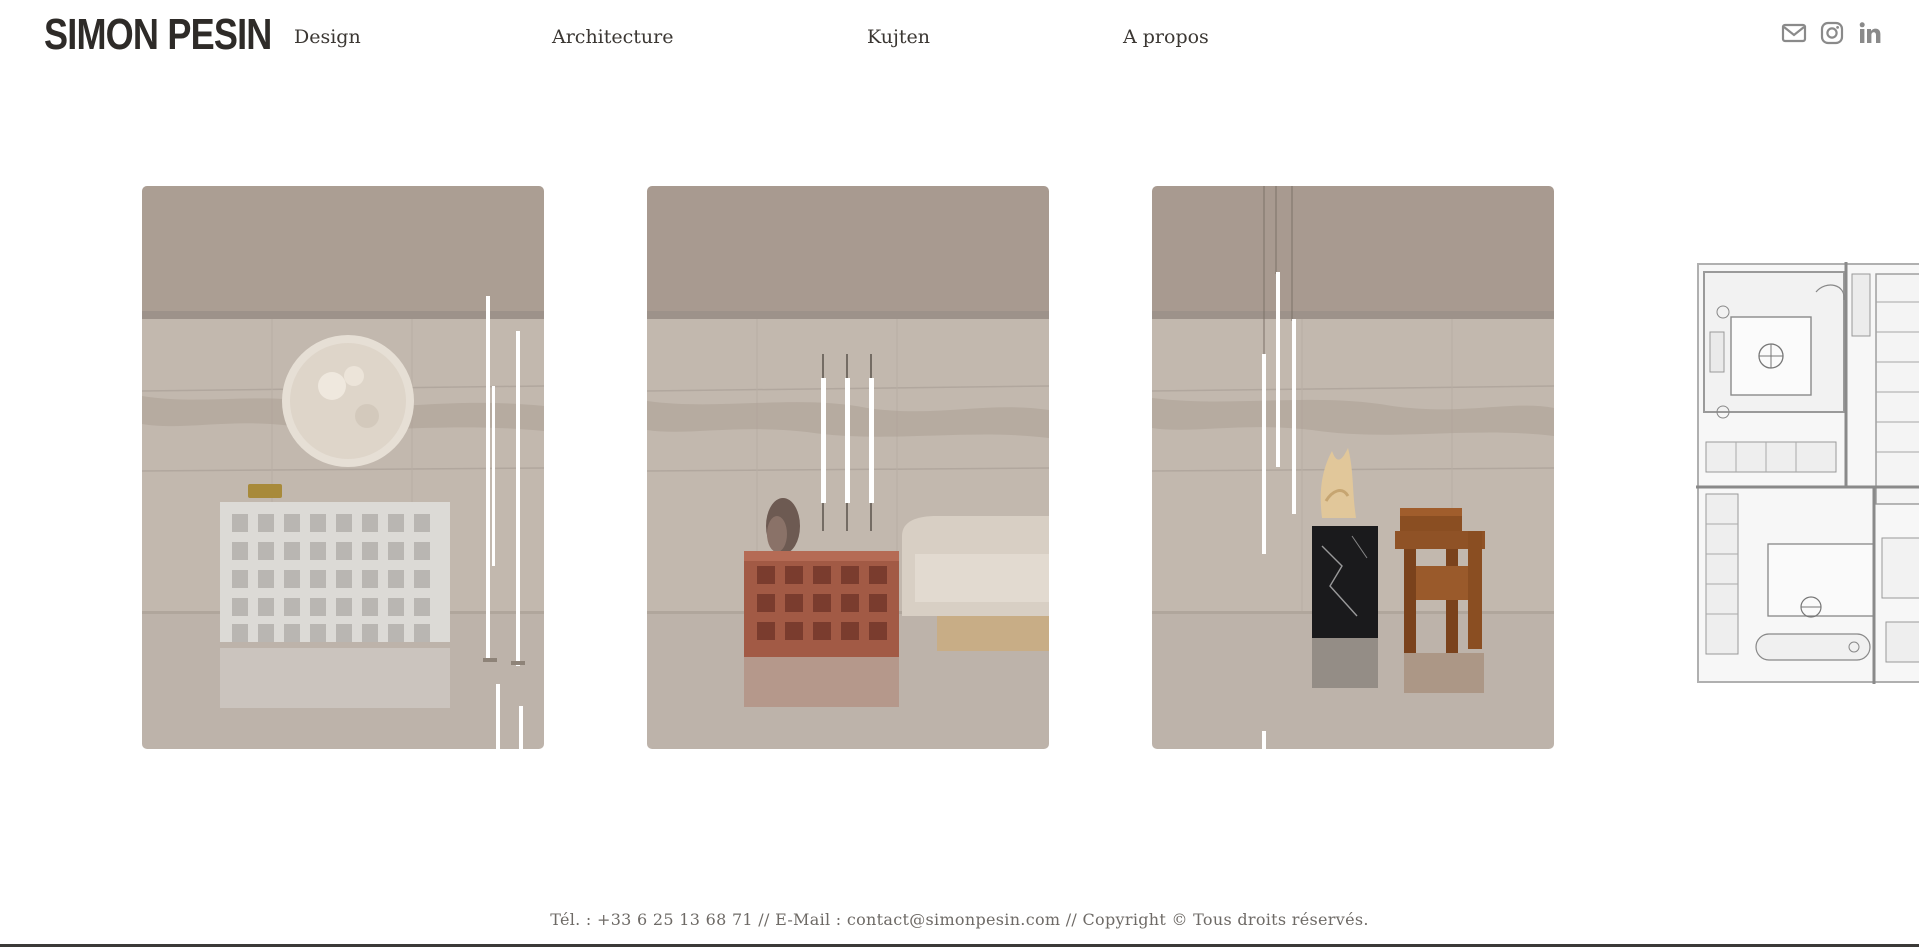 Image resolution: width=1919 pixels, height=947 pixels. I want to click on gallery-image-terracotta-table, so click(848, 467).